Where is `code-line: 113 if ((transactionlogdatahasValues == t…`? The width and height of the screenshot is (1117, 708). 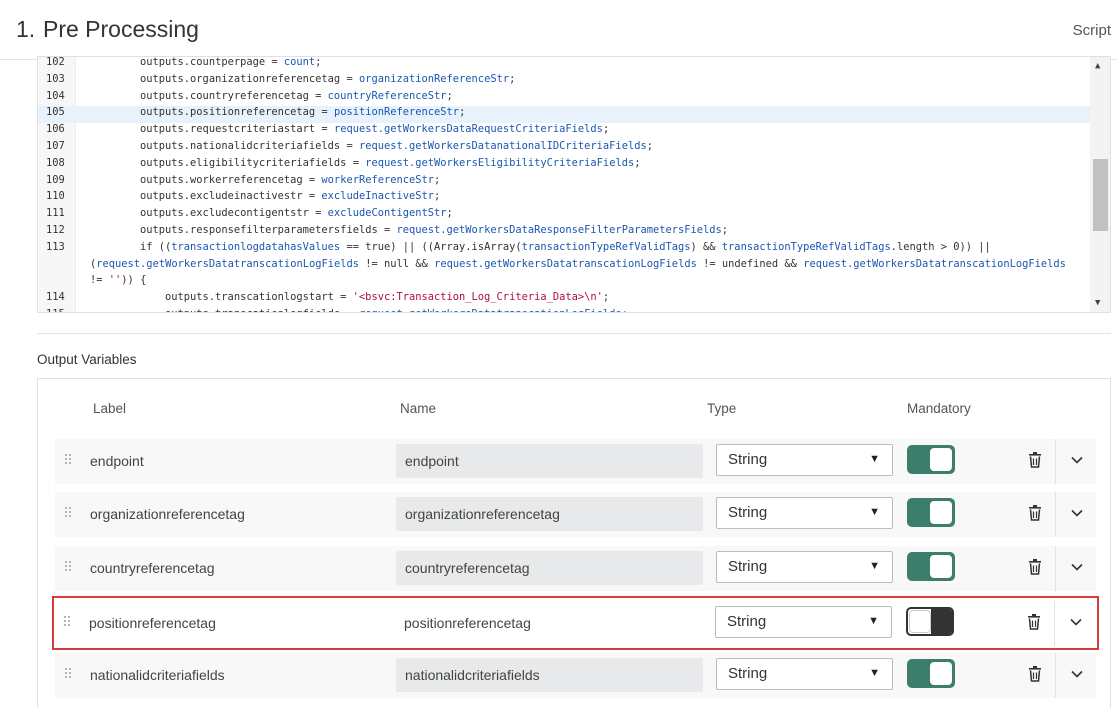 code-line: 113 if ((transactionlogdatahasValues == t… is located at coordinates (564, 249).